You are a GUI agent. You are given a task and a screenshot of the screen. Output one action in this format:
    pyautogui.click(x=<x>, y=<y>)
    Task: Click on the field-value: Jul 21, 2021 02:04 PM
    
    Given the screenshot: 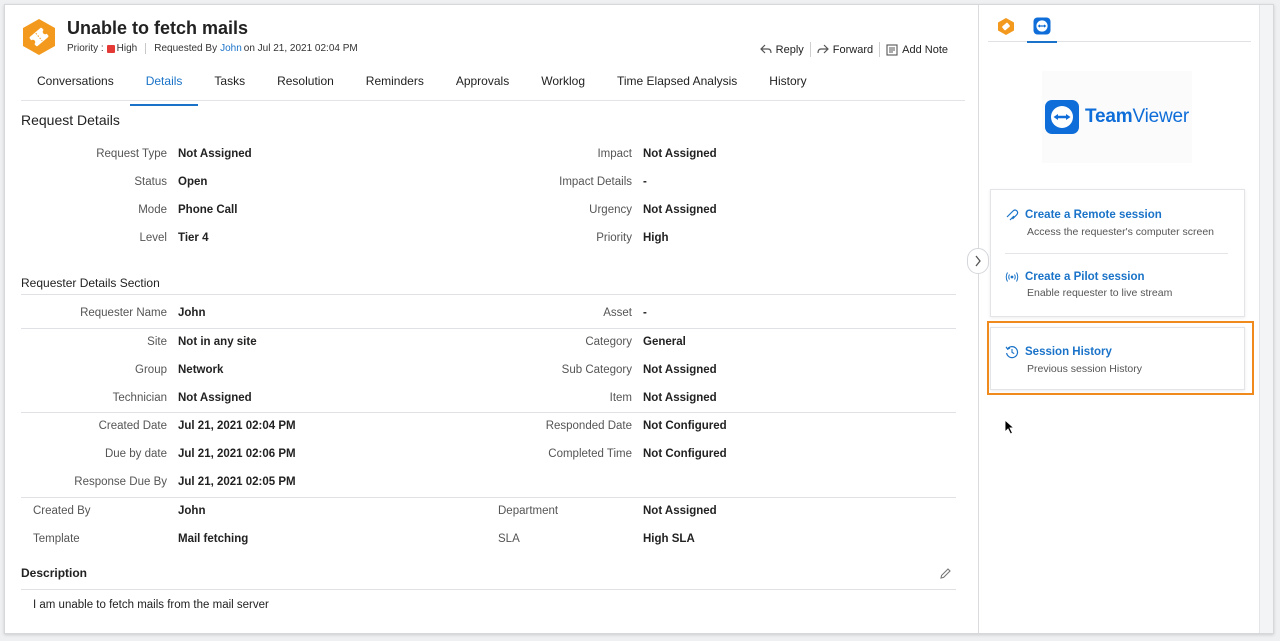 What is the action you would take?
    pyautogui.click(x=237, y=426)
    